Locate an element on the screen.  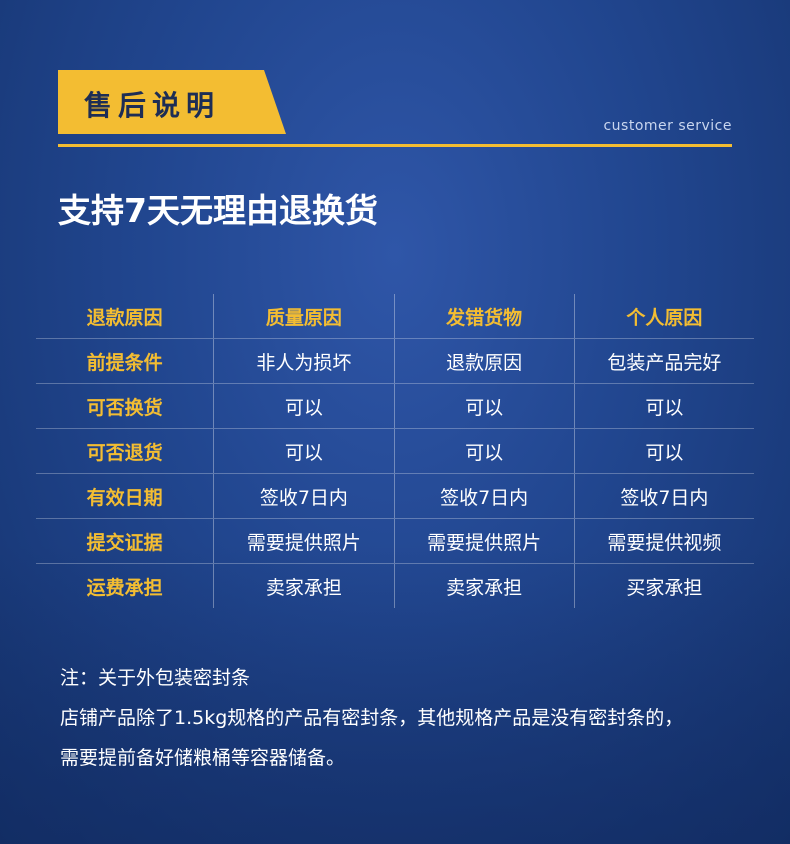
table-header-cell: 退款原因 is located at coordinates (124, 317).